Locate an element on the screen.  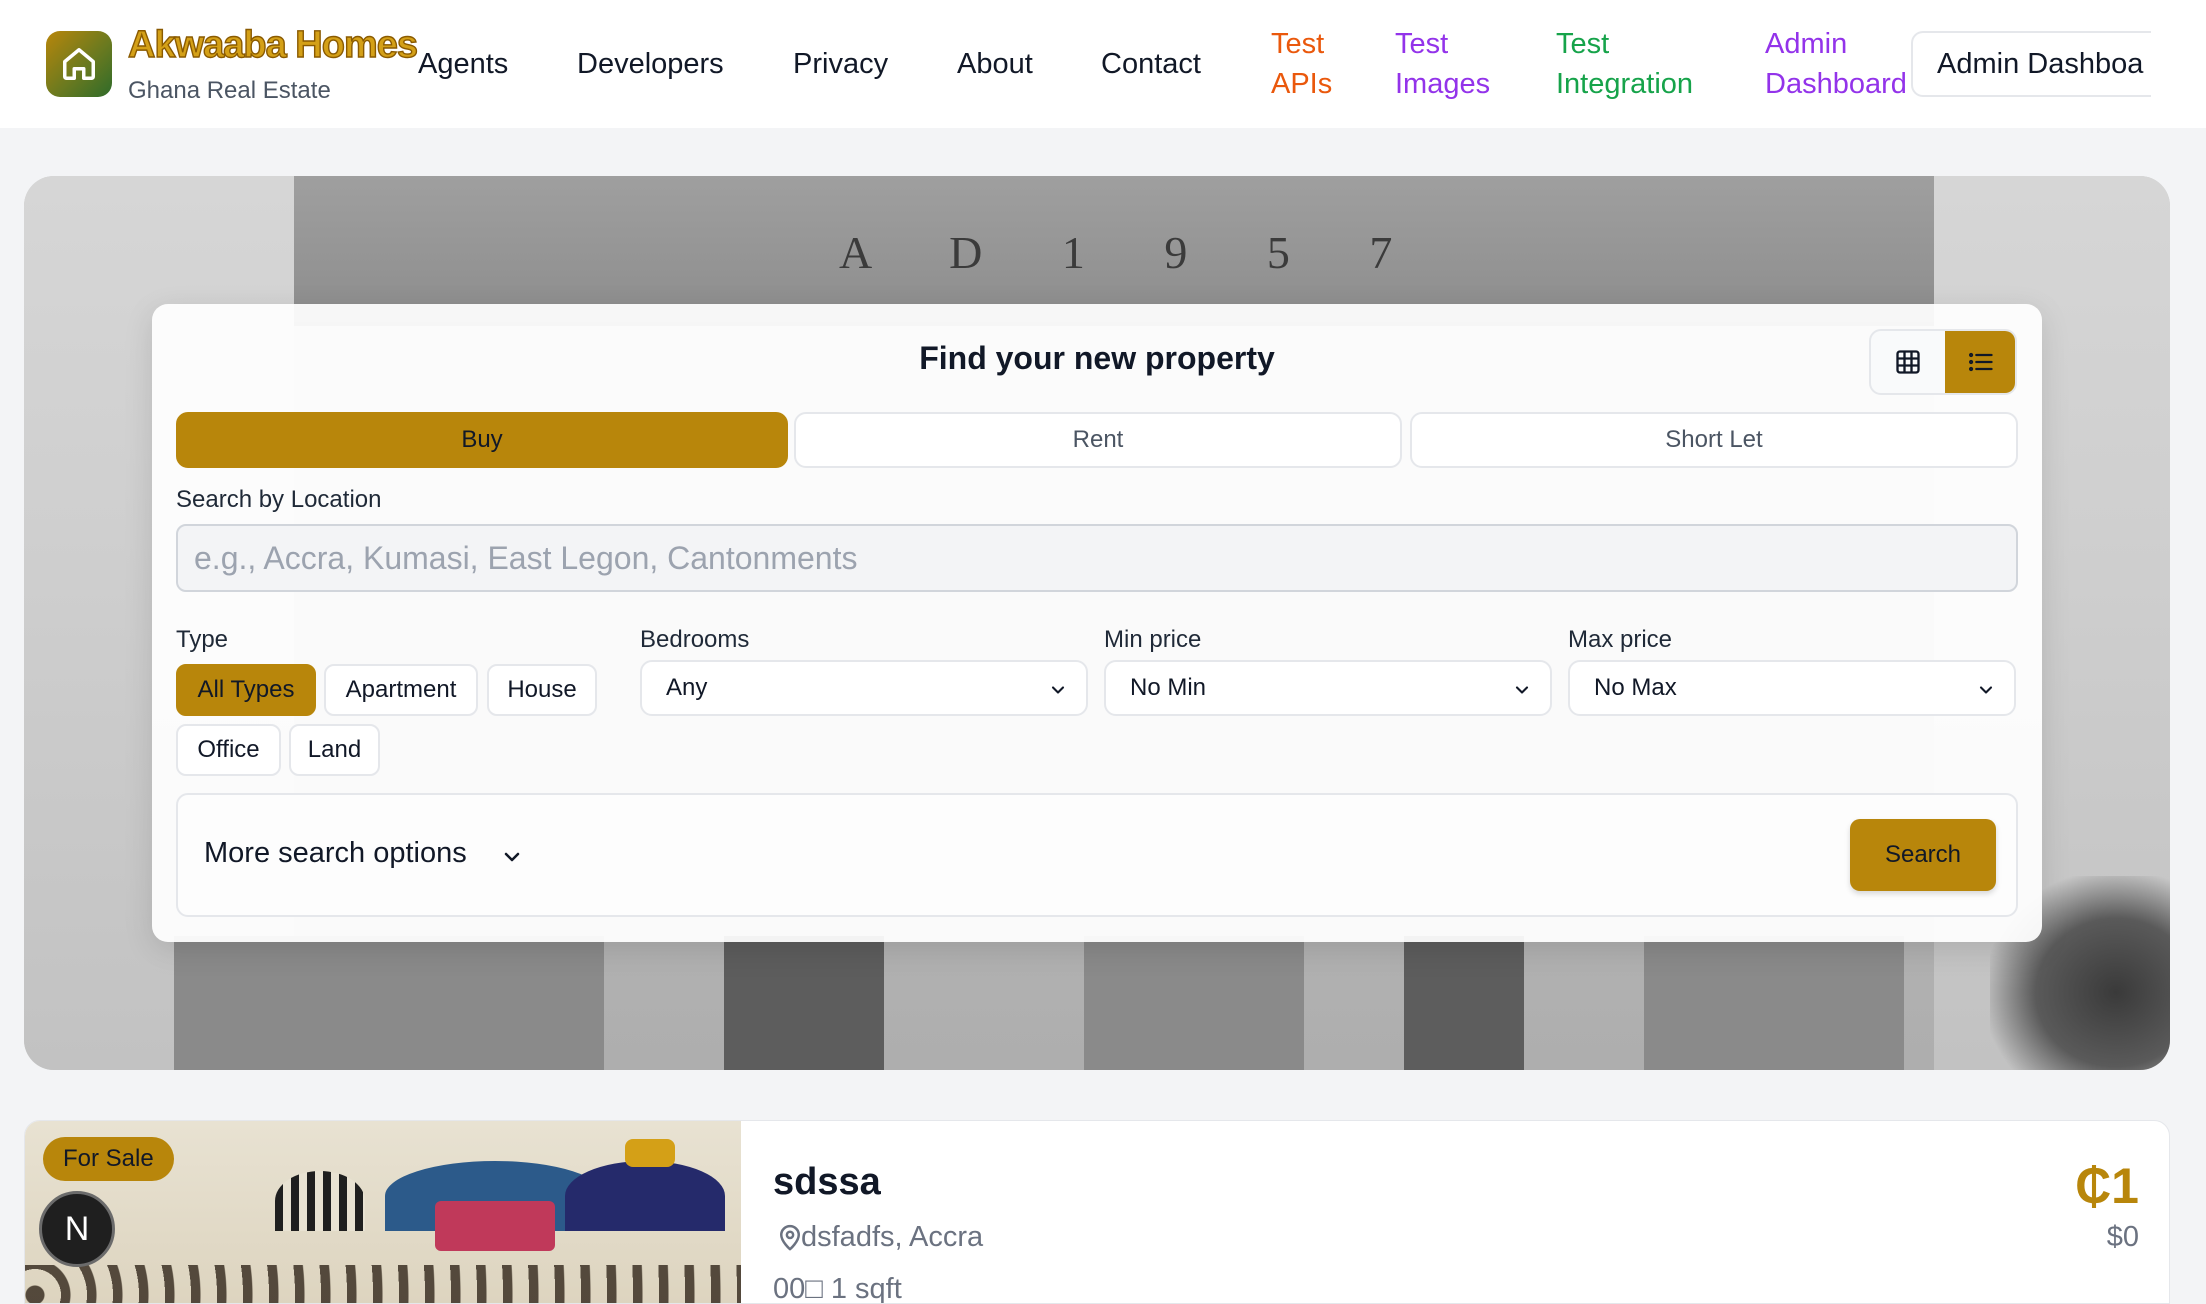
nav-admin-dashboard: Admin Dashboard is located at coordinates (1840, 64).